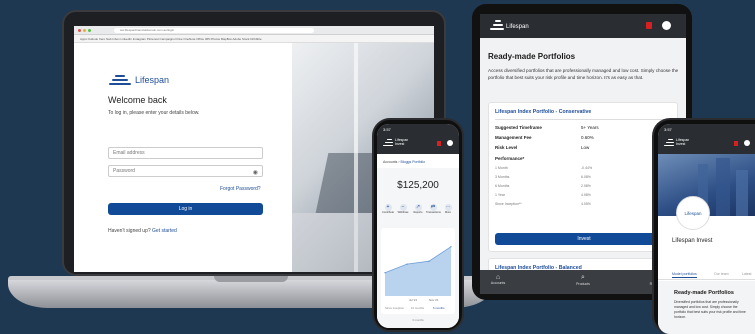  I want to click on row-label: Suggested Timeframe, so click(518, 127).